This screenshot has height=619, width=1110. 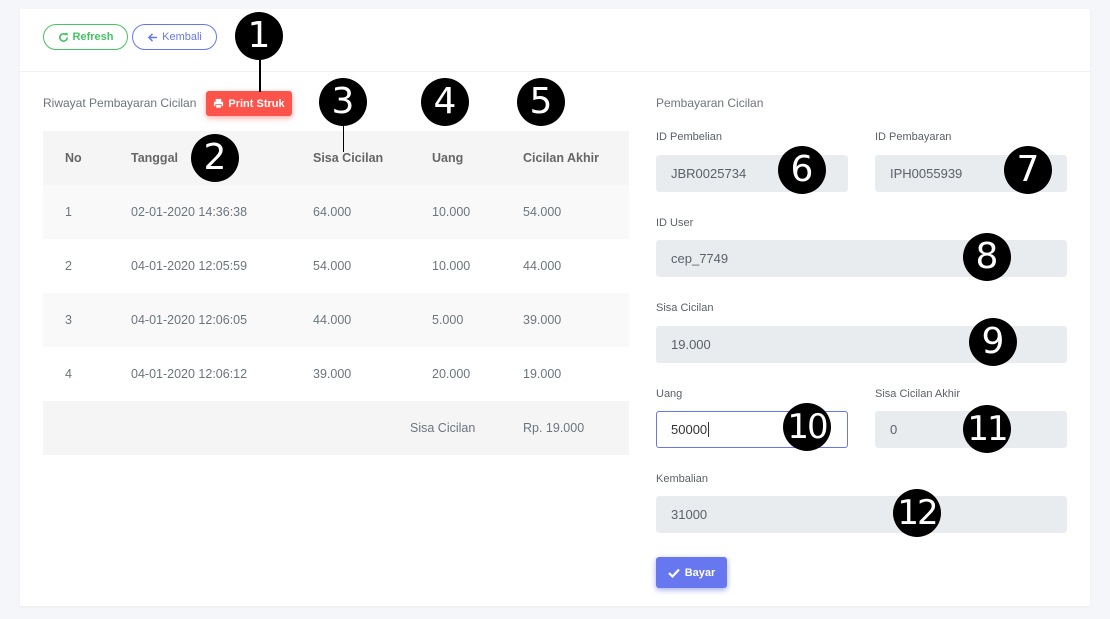 What do you see at coordinates (993, 342) in the screenshot?
I see `annotation-marker-9: 9` at bounding box center [993, 342].